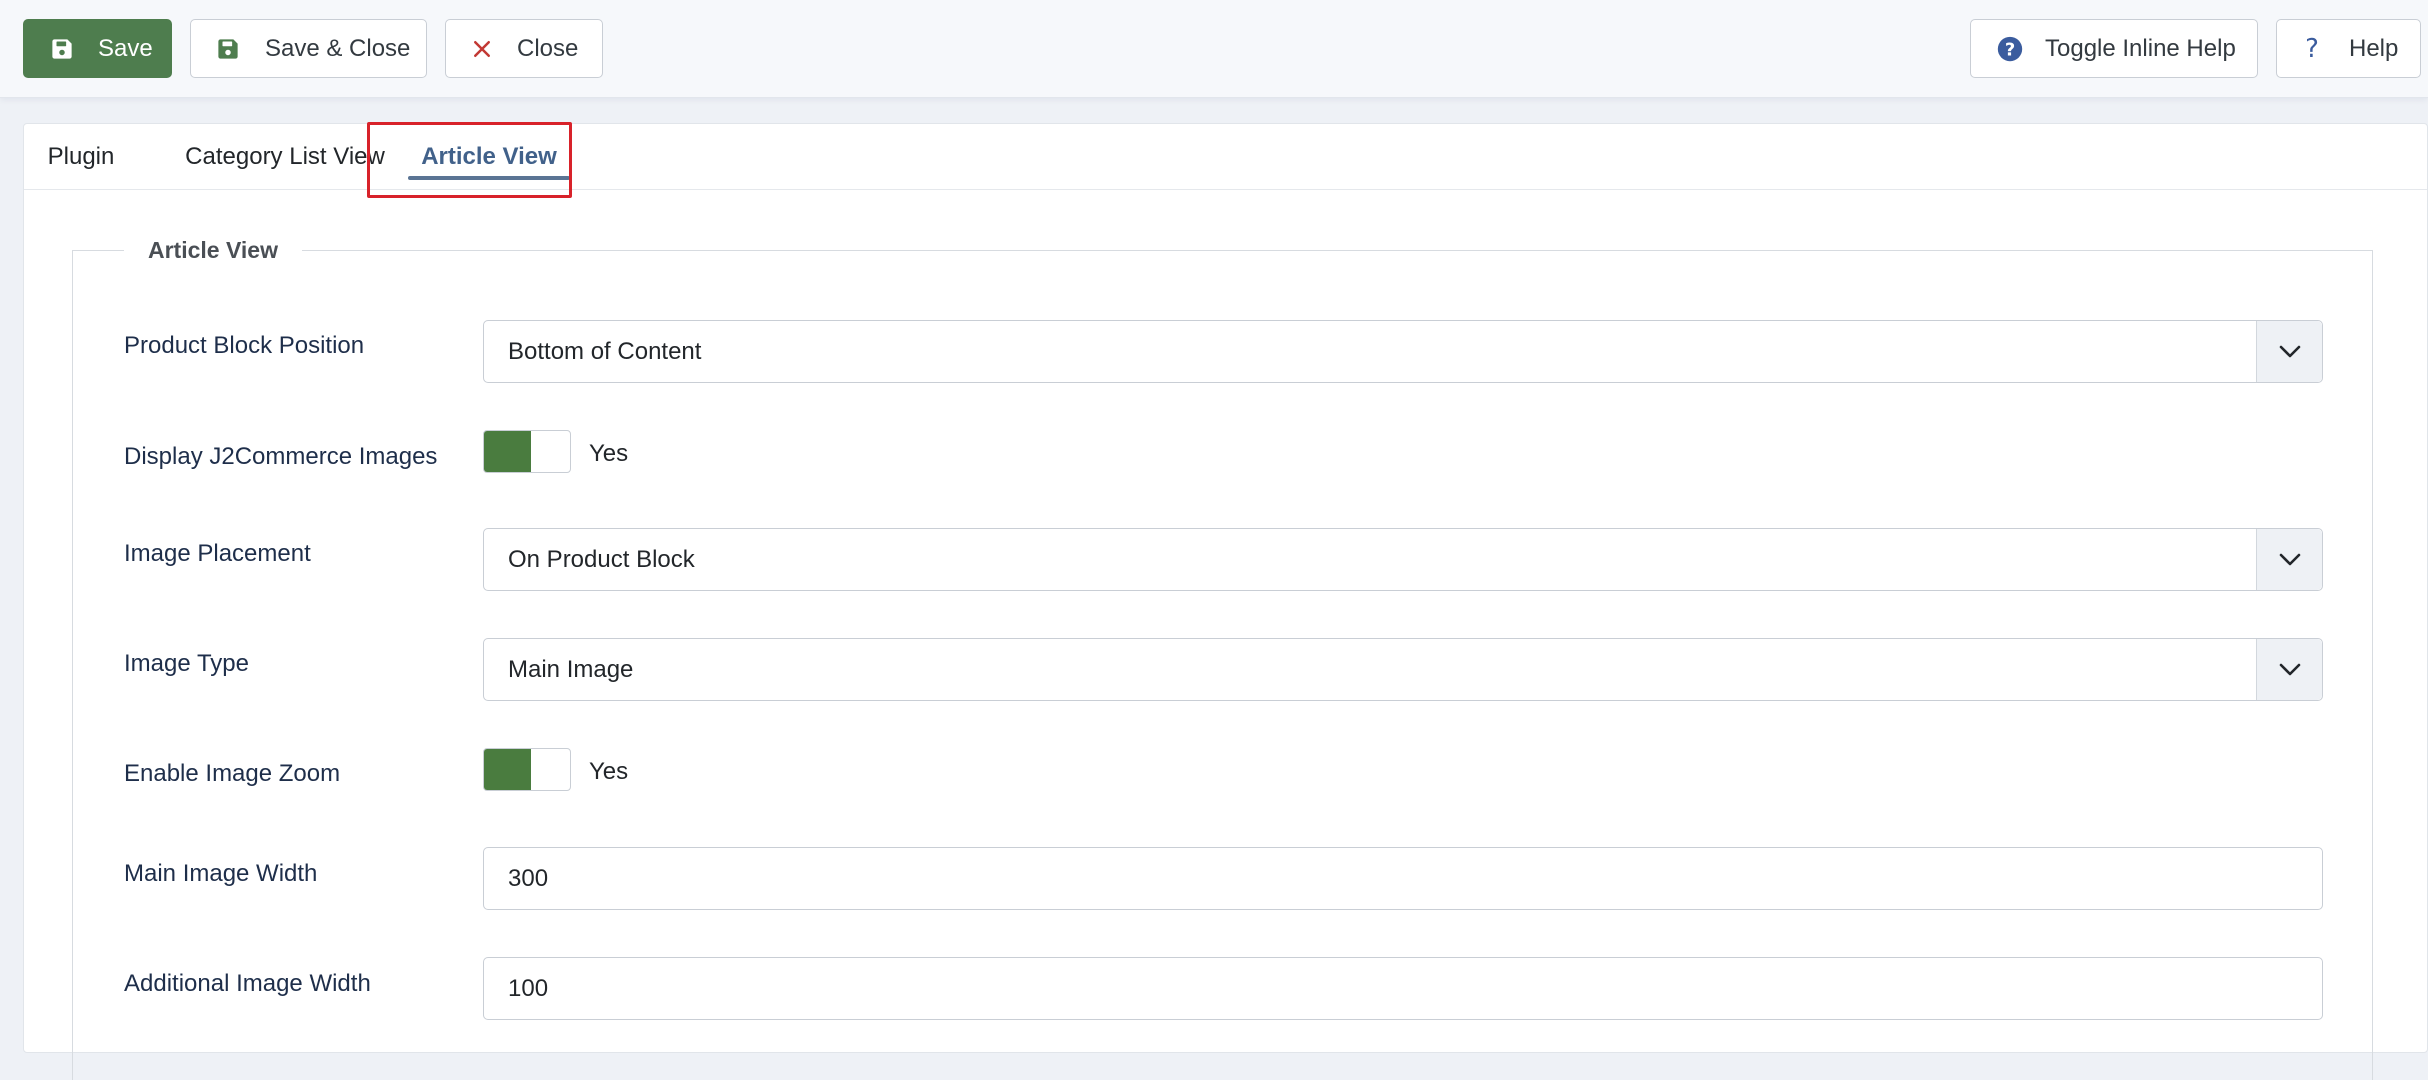  I want to click on help-button: ? Help, so click(2348, 48).